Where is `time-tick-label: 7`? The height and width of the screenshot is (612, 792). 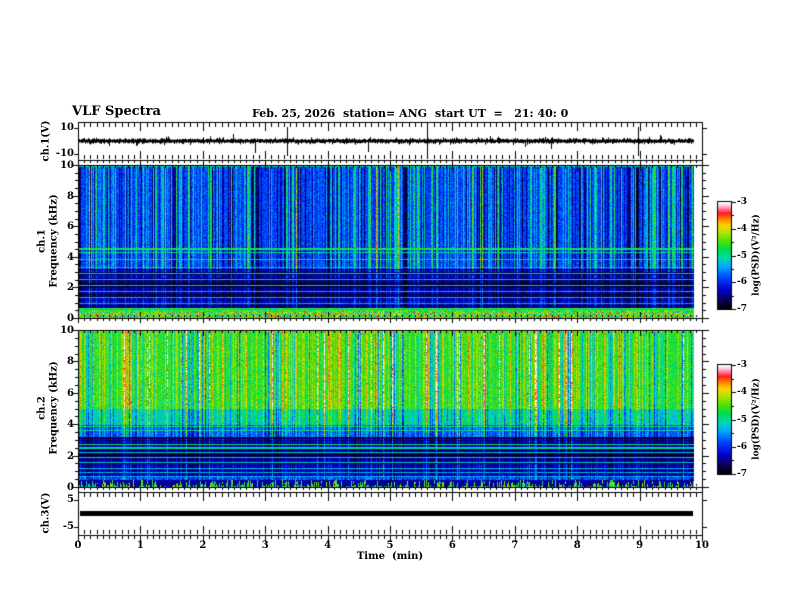
time-tick-label: 7 is located at coordinates (515, 545).